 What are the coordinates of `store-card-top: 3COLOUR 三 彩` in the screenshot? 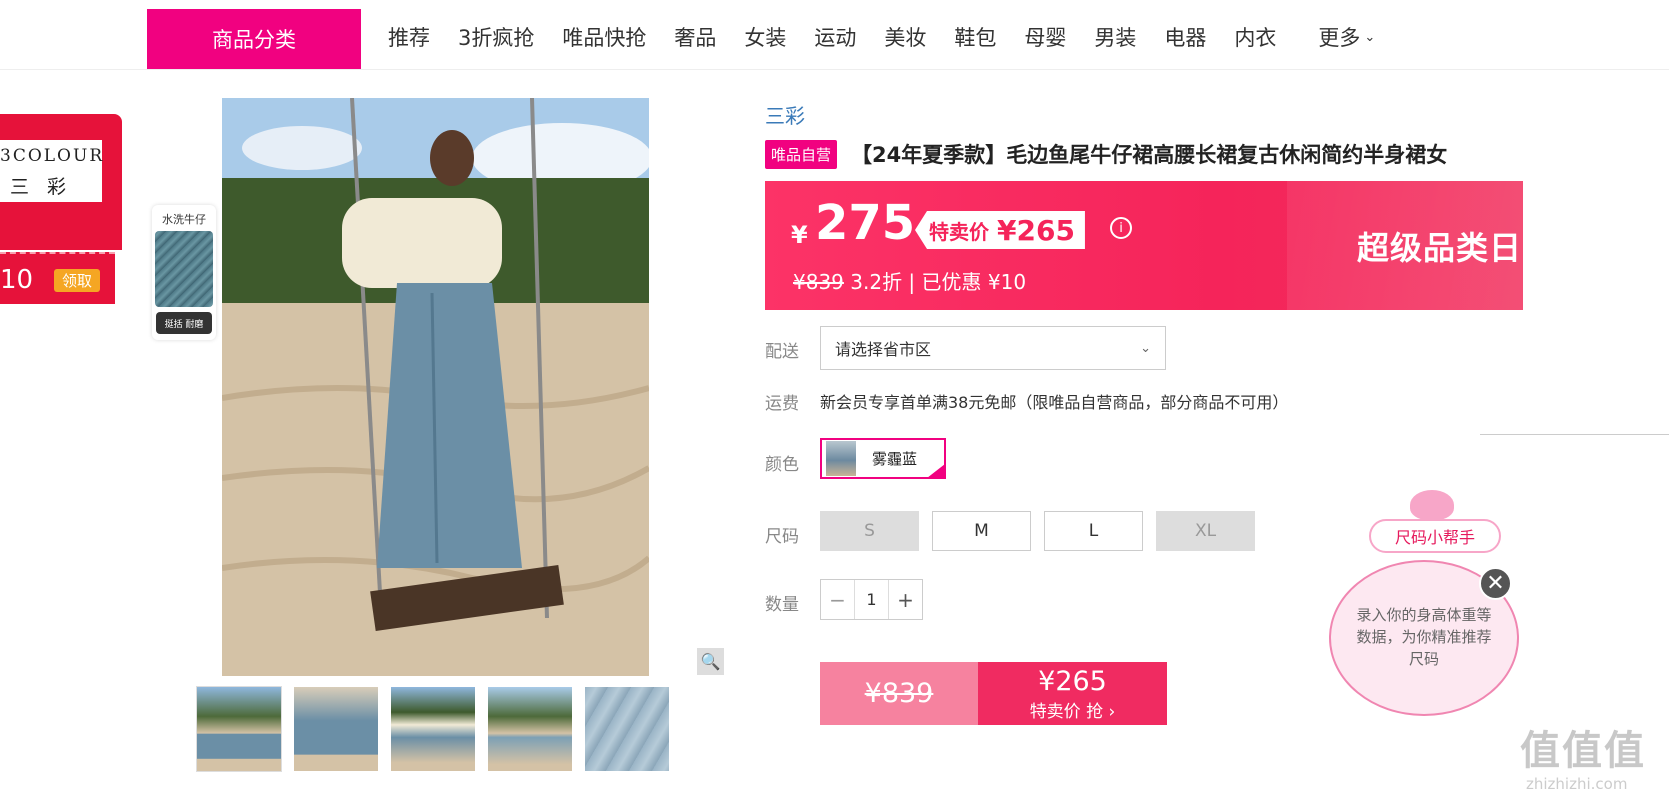 It's located at (61, 182).